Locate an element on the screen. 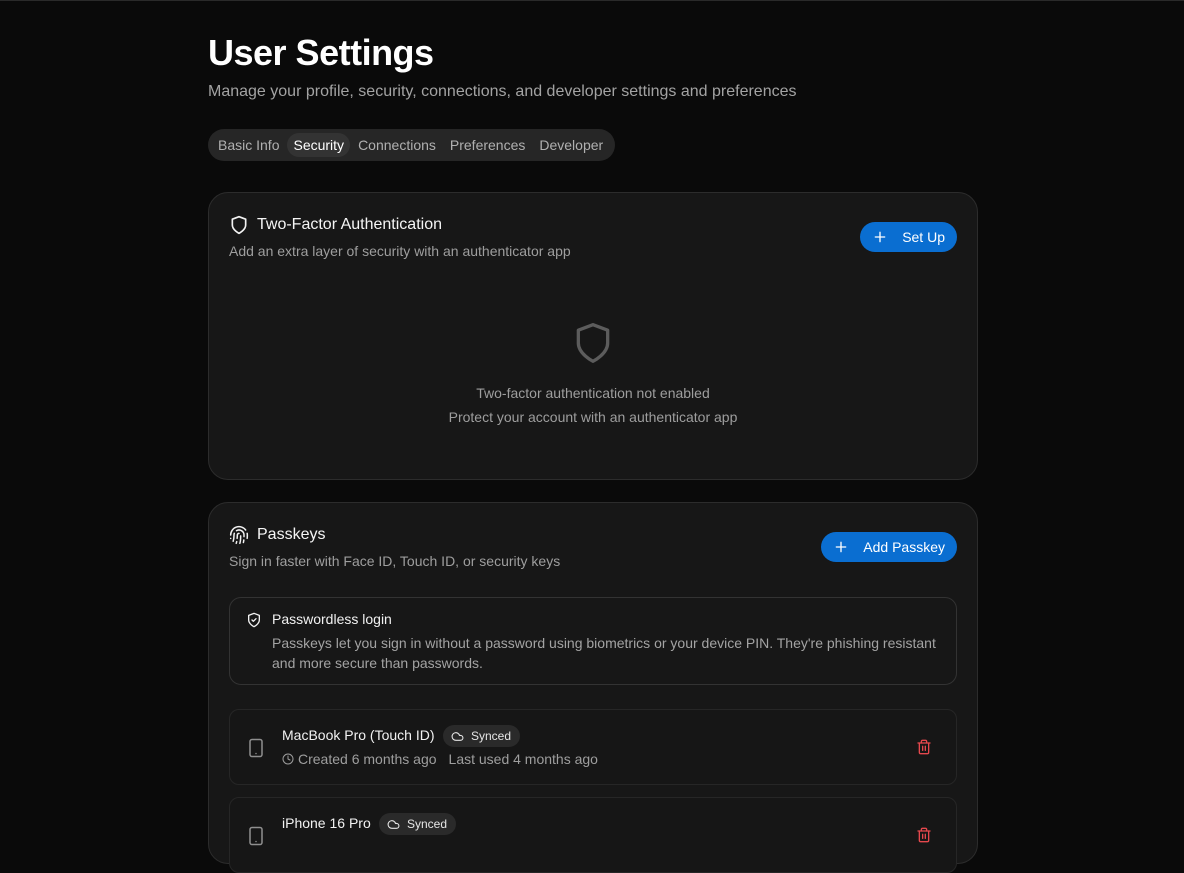 Image resolution: width=1184 pixels, height=873 pixels. passkey-name: iPhone 16 Pro is located at coordinates (326, 823).